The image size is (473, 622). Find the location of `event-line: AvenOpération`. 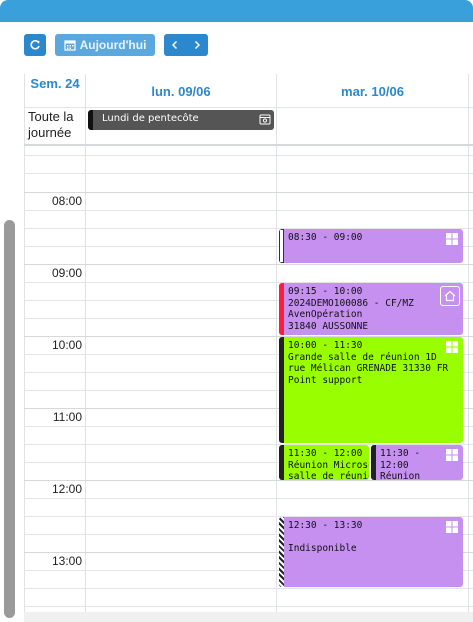

event-line: AvenOpération is located at coordinates (325, 314).